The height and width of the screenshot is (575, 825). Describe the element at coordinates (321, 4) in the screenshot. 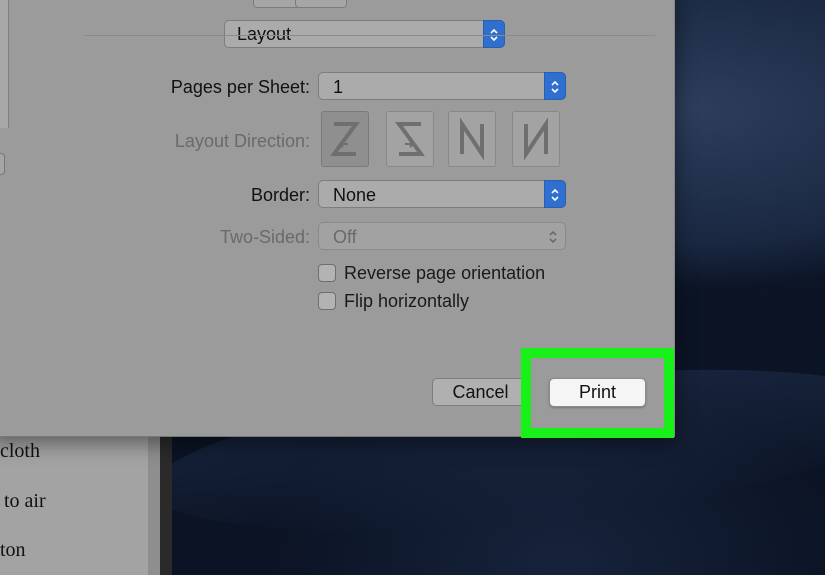

I see `top-control-button` at that location.